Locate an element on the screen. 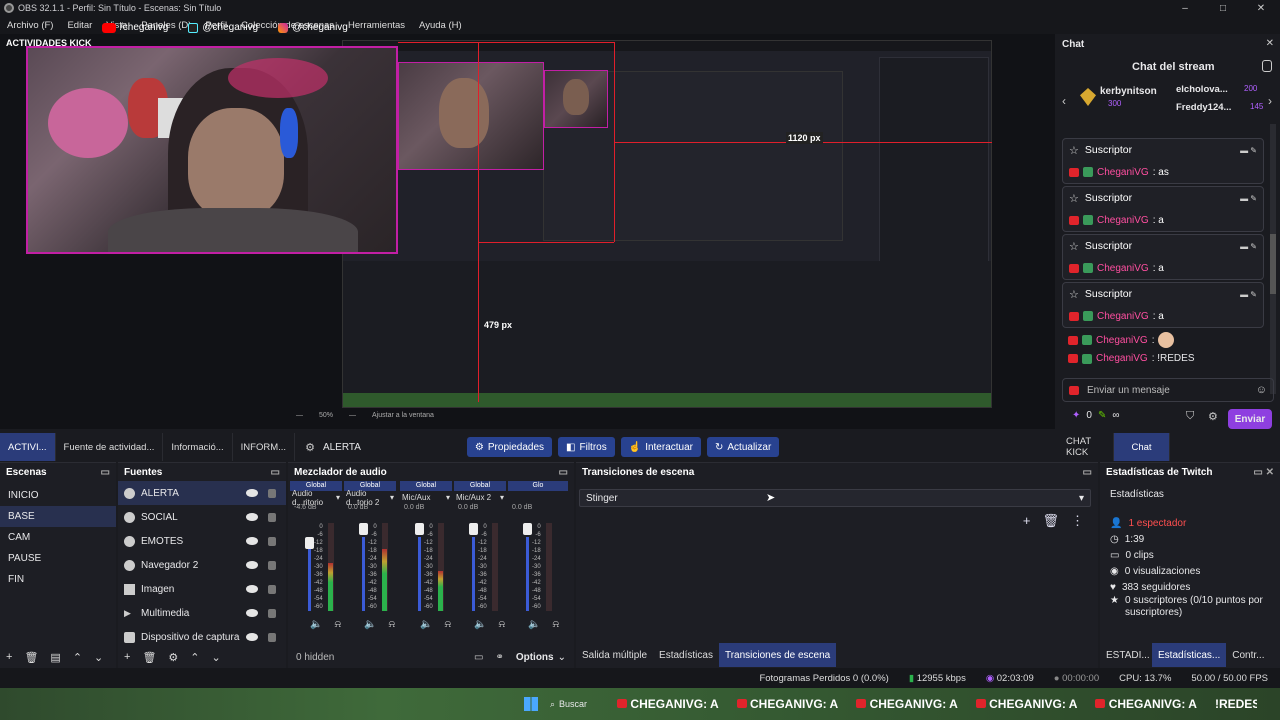 This screenshot has height=720, width=1280. send-button: Enviar is located at coordinates (1250, 419).